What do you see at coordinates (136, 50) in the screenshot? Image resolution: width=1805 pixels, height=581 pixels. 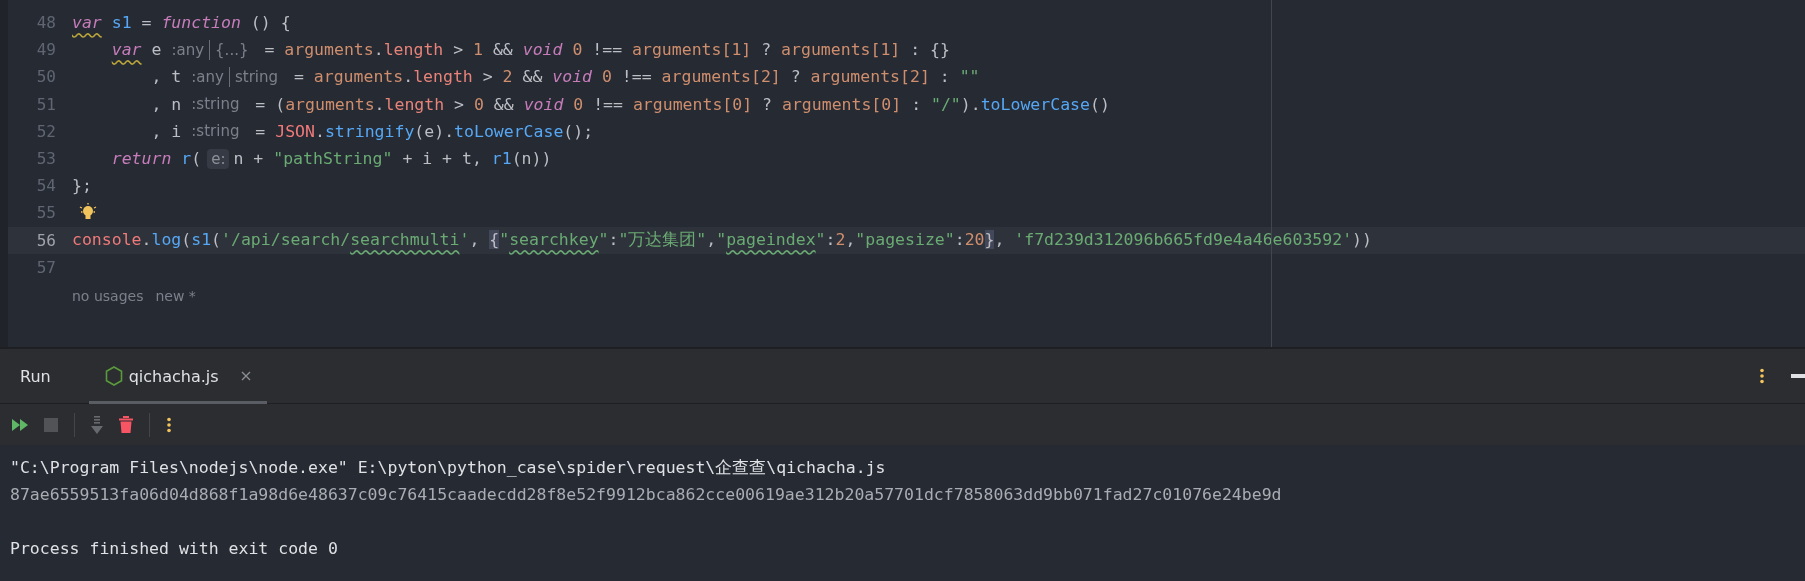 I see `code-text: var e` at bounding box center [136, 50].